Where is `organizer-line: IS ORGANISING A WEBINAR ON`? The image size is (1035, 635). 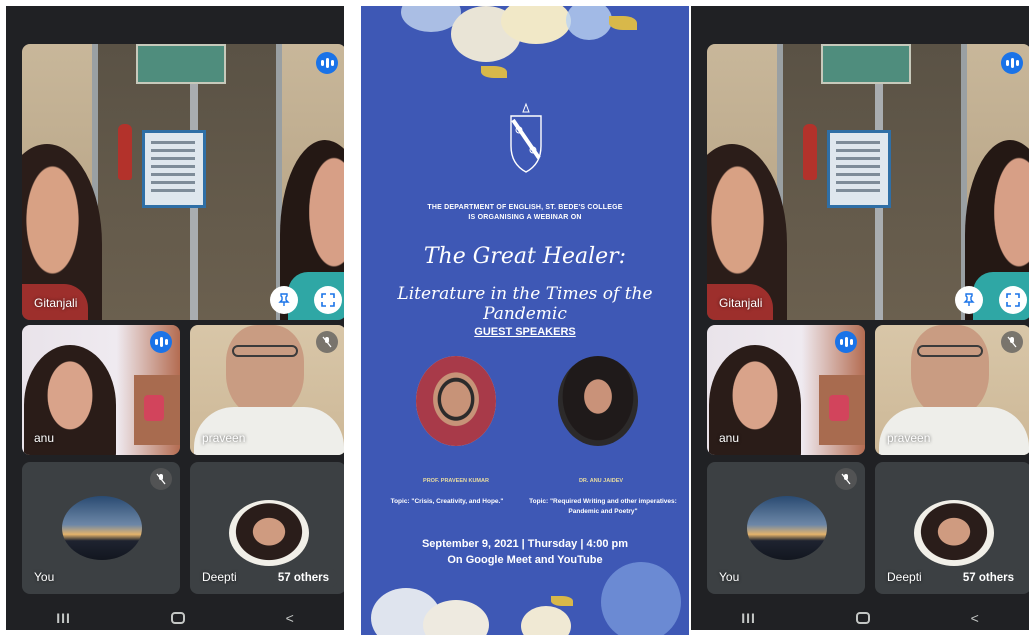 organizer-line: IS ORGANISING A WEBINAR ON is located at coordinates (525, 217).